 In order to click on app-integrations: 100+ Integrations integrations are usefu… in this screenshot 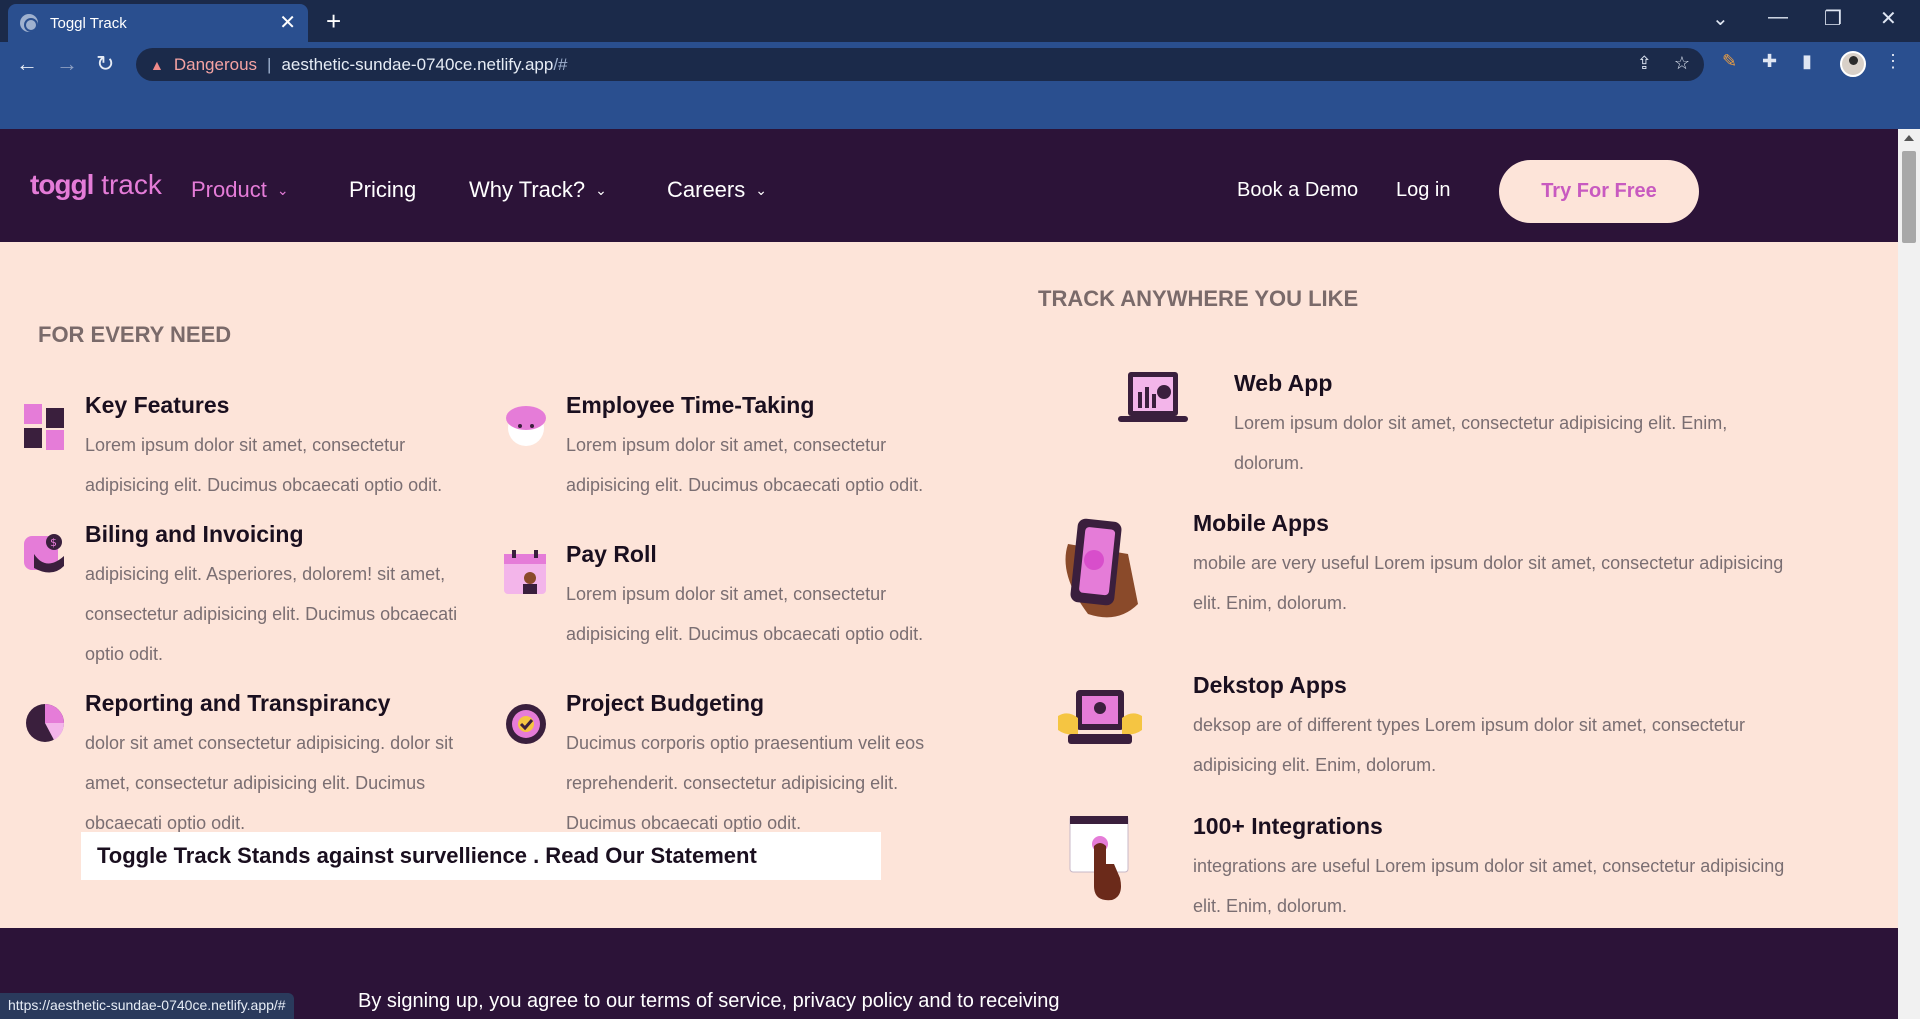, I will do `click(1513, 869)`.